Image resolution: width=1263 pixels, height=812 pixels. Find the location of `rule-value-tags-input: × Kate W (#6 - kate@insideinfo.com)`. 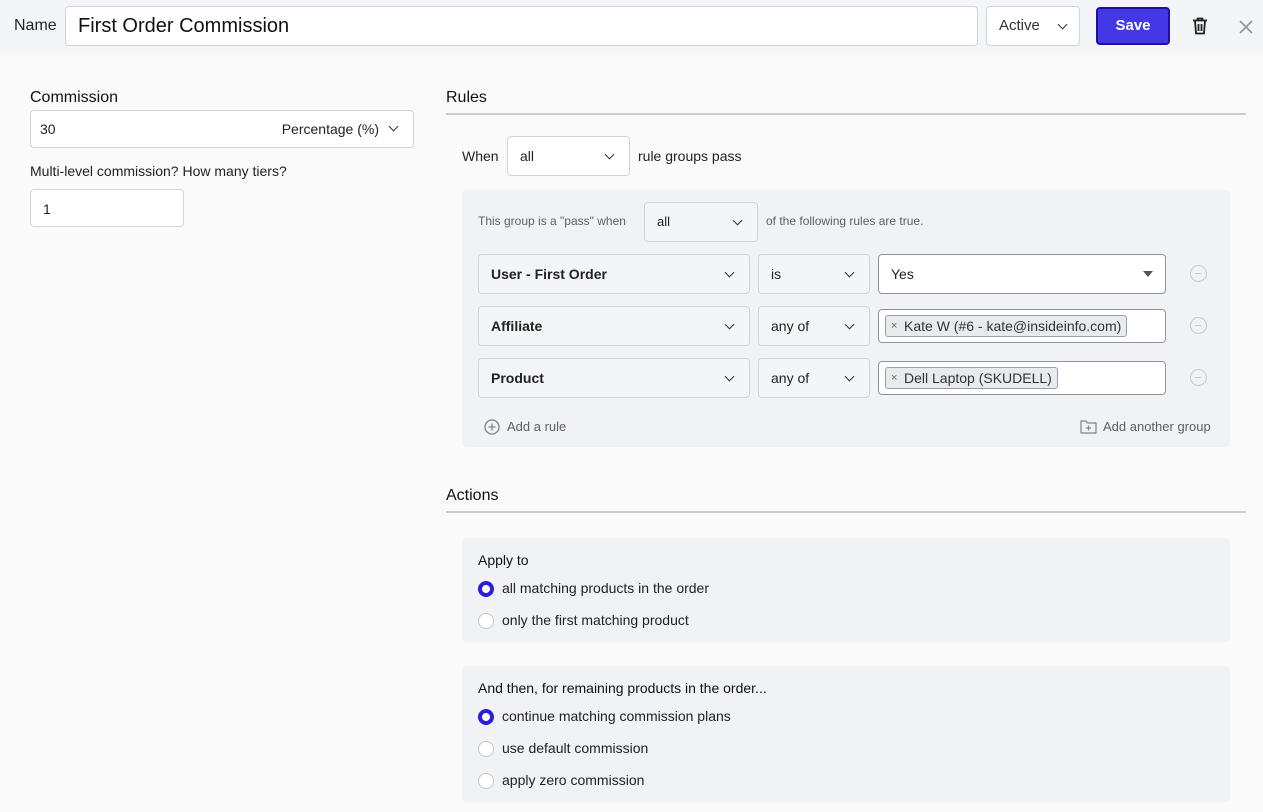

rule-value-tags-input: × Kate W (#6 - kate@insideinfo.com) is located at coordinates (1022, 326).